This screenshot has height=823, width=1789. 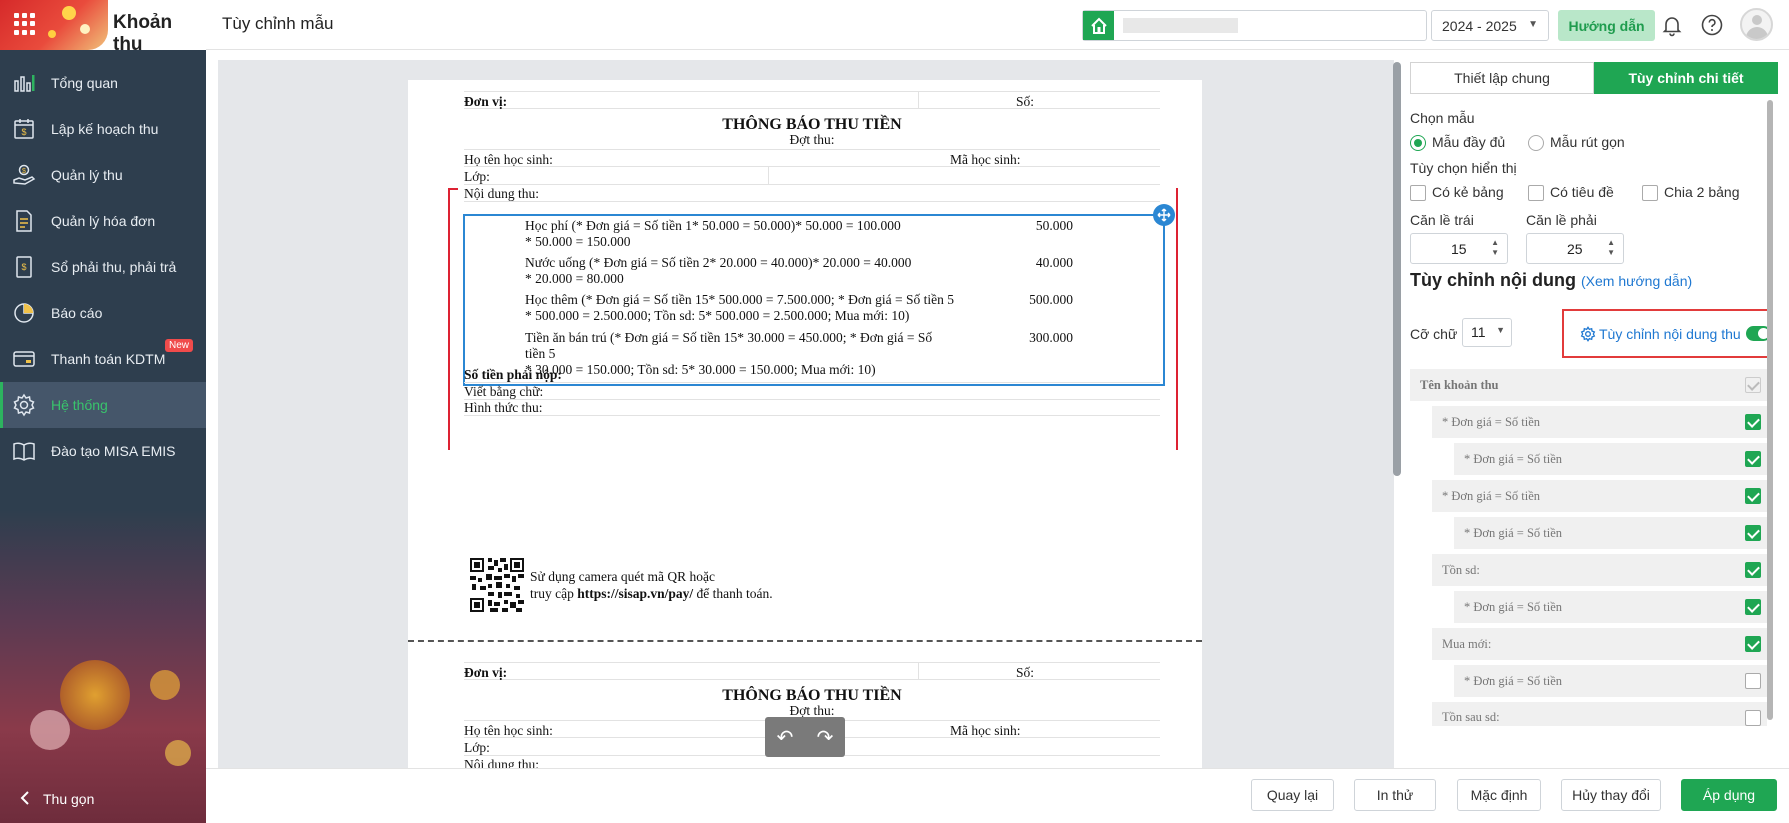 What do you see at coordinates (1098, 25) in the screenshot?
I see `school-home-icon` at bounding box center [1098, 25].